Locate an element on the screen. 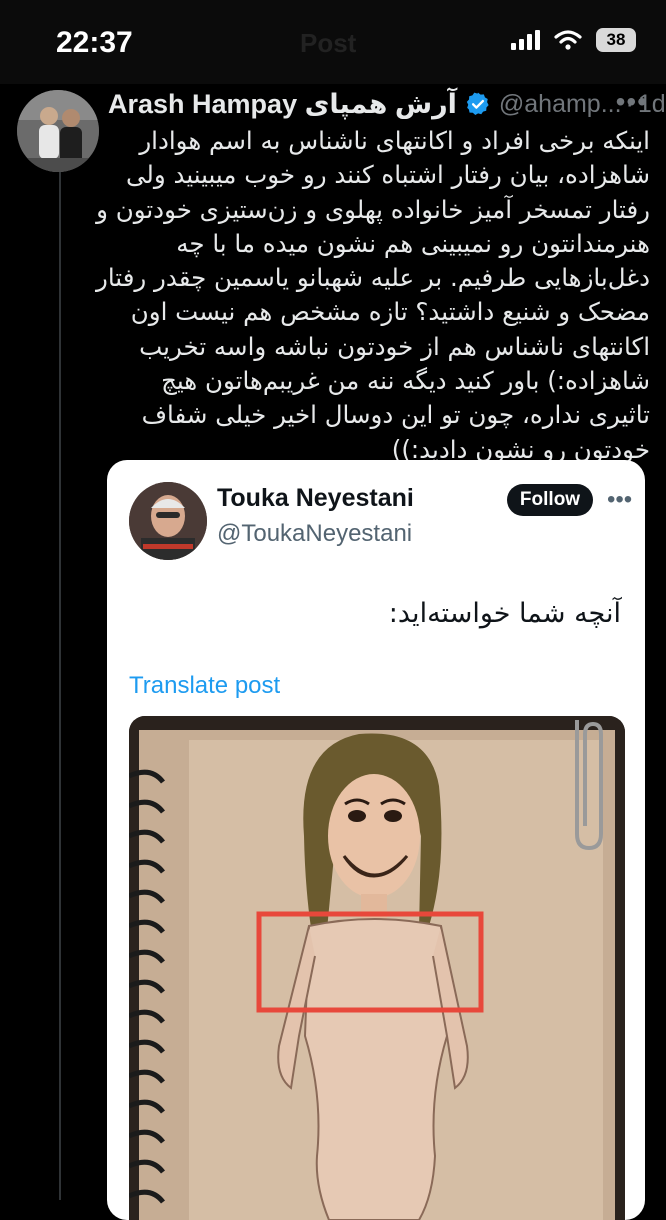 This screenshot has height=1220, width=666. embed-post-text: آنچه شما خواسته‌اید: is located at coordinates (504, 613).